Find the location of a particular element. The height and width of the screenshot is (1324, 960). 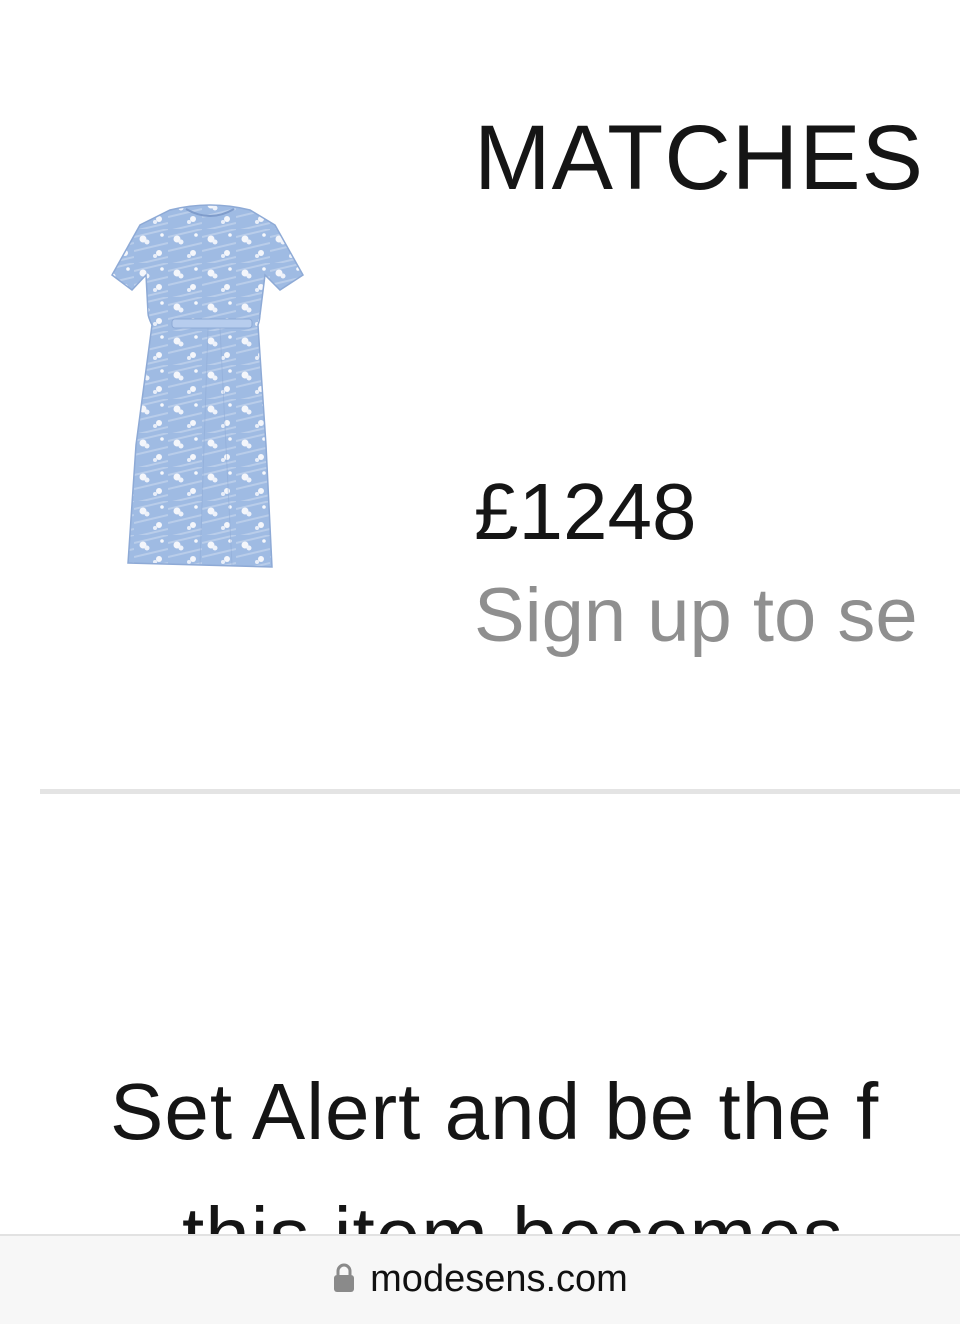

url-display: modesens.com is located at coordinates (480, 1279).